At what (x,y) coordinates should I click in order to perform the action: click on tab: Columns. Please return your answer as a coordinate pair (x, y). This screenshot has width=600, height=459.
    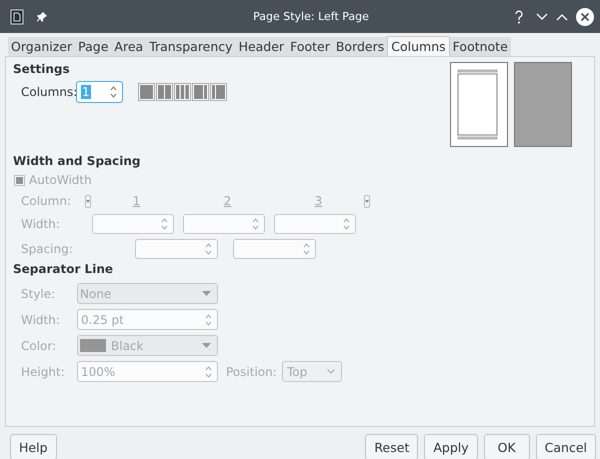
    Looking at the image, I should click on (418, 46).